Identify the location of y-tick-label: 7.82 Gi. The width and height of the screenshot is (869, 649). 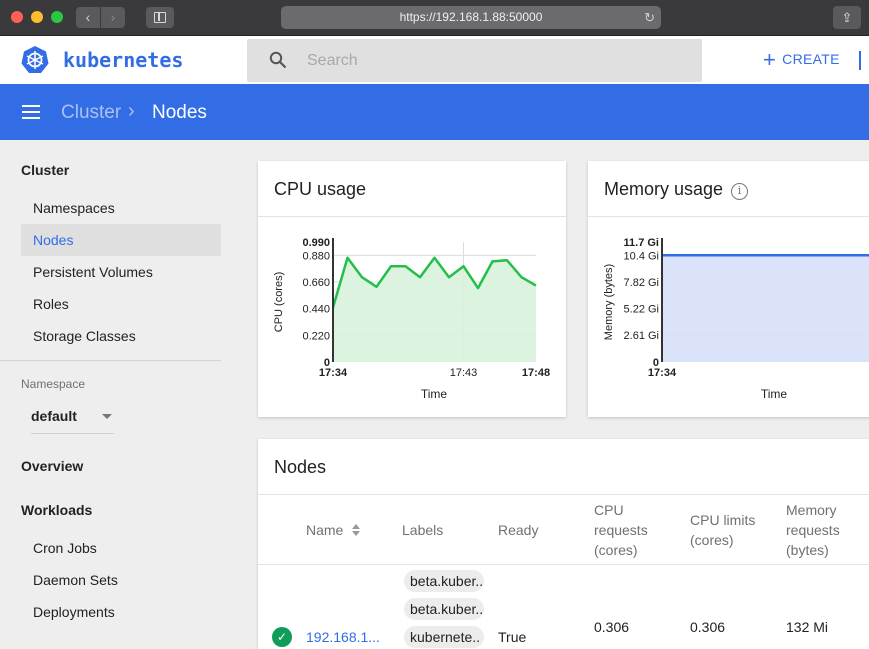
(641, 283).